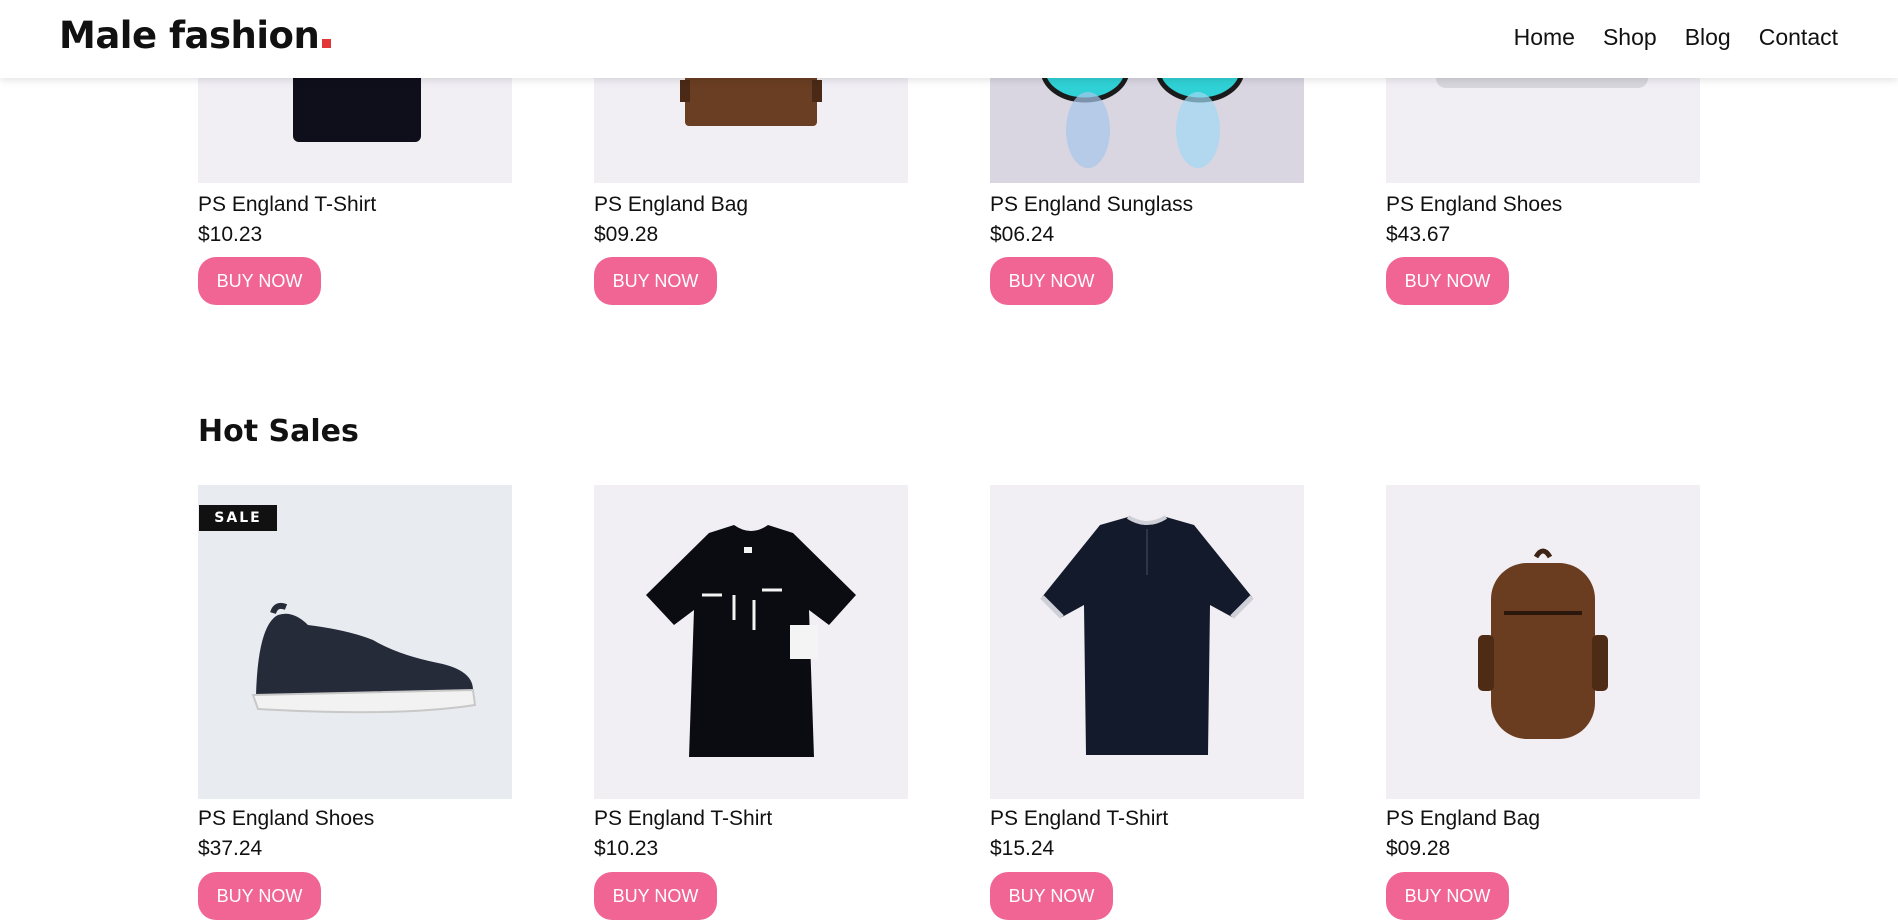 This screenshot has width=1898, height=920. I want to click on backpack-icon, so click(1543, 642).